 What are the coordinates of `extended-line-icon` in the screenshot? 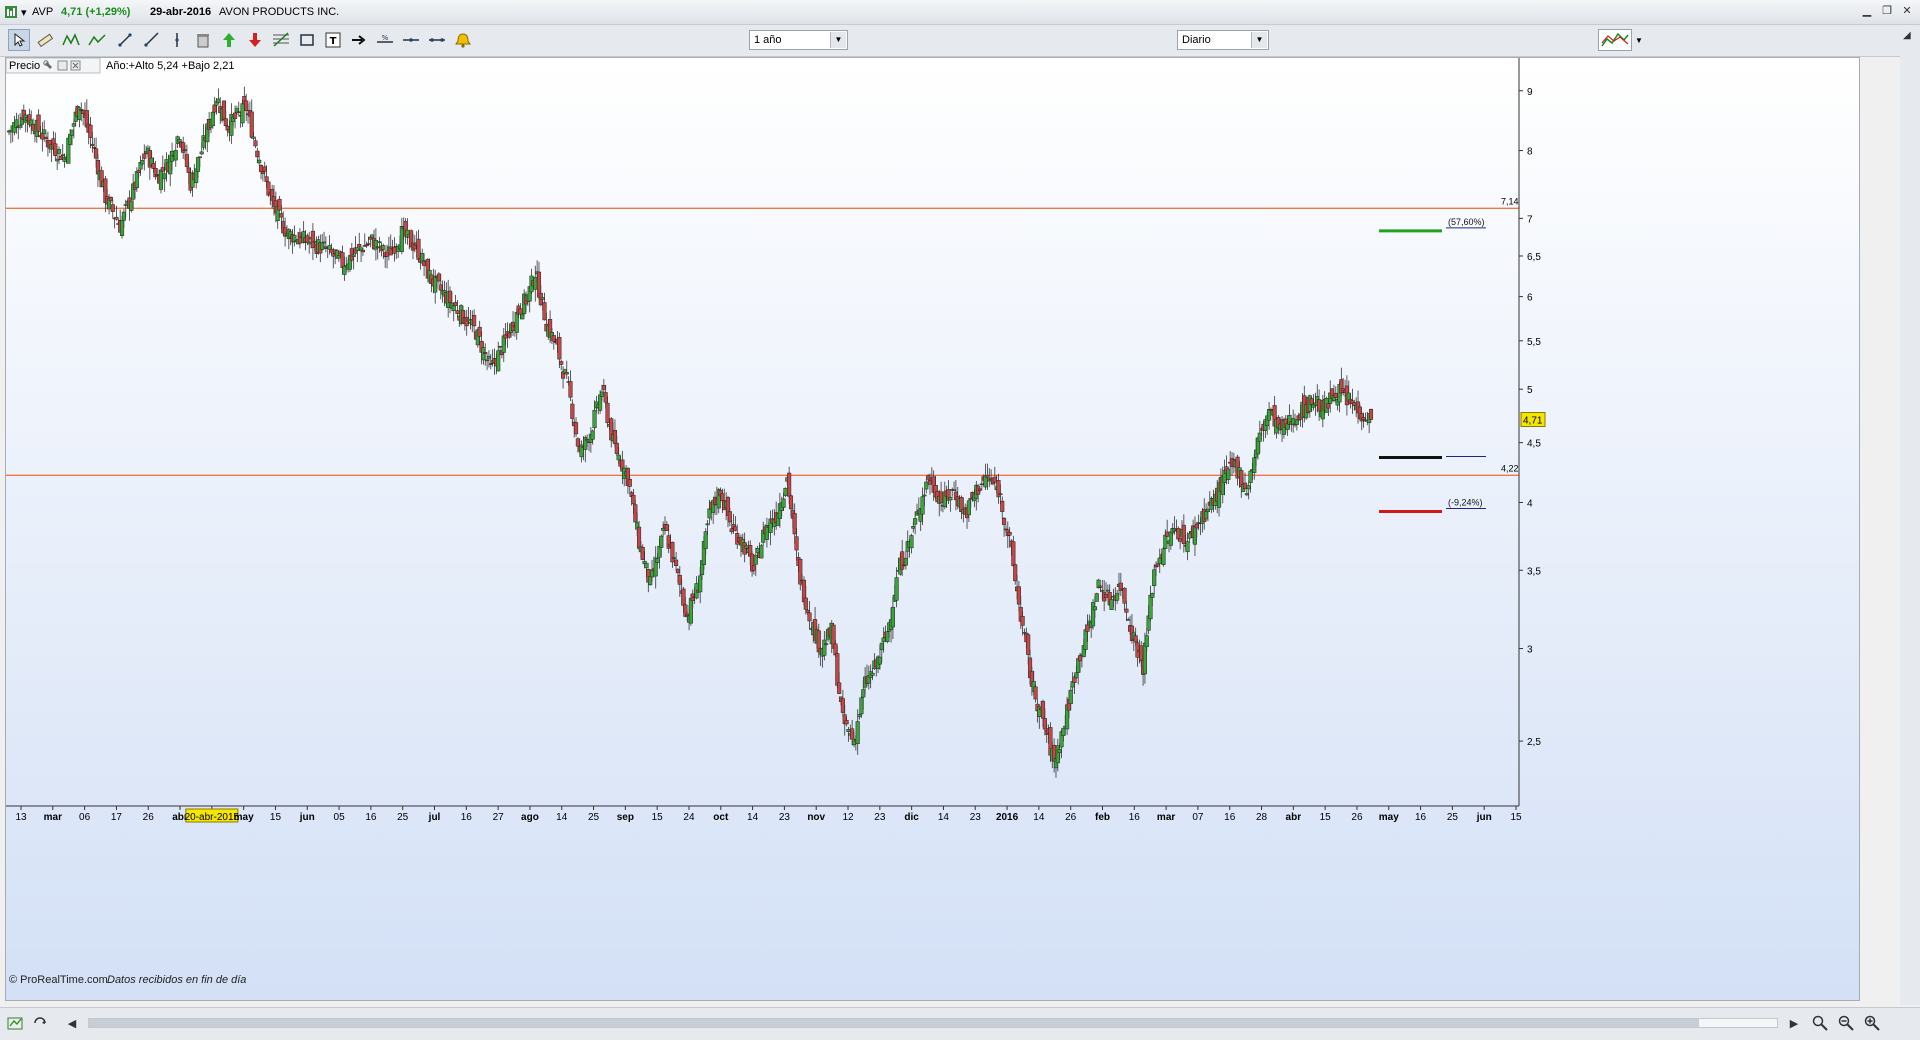 It's located at (411, 40).